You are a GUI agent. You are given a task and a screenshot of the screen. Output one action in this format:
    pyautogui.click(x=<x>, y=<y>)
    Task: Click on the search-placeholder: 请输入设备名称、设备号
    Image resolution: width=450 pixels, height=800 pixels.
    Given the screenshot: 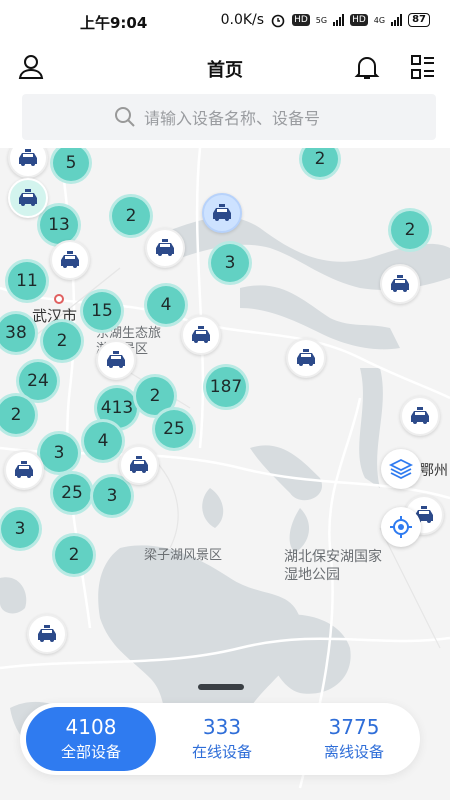 What is the action you would take?
    pyautogui.click(x=232, y=118)
    